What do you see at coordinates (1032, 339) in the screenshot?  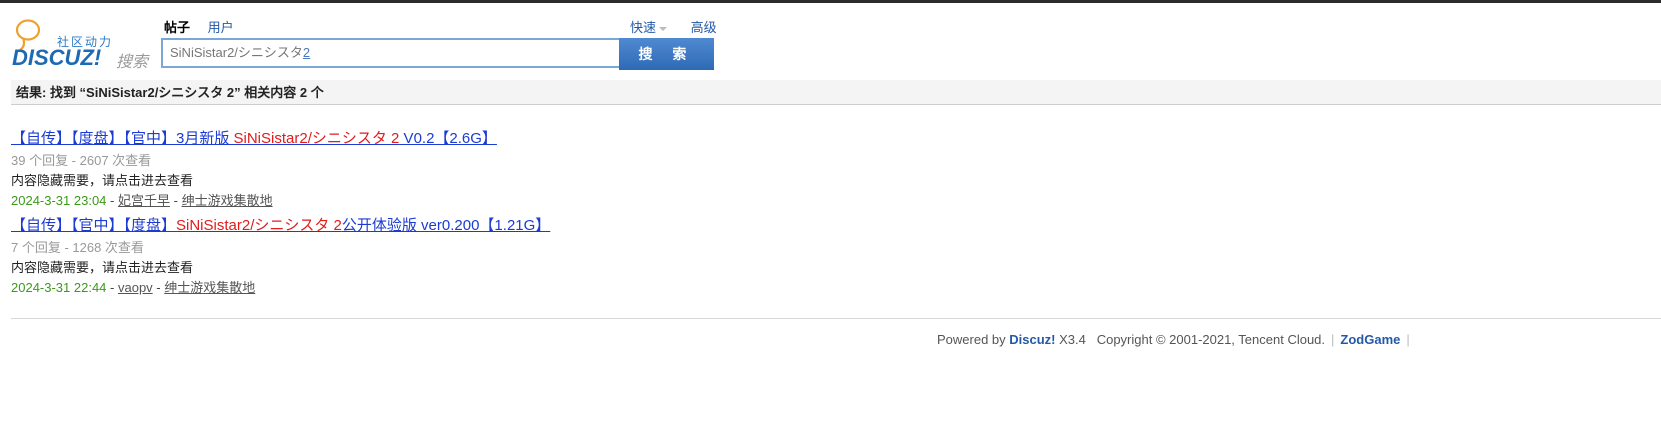 I see `discuz-link: Discuz!` at bounding box center [1032, 339].